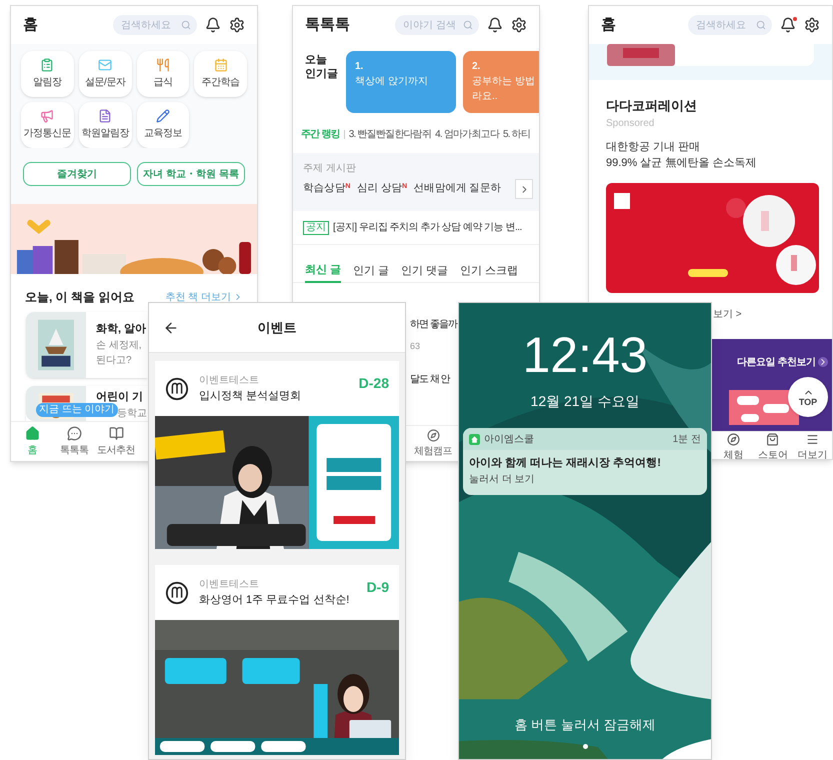  What do you see at coordinates (277, 660) in the screenshot?
I see `event-card: 이벤트테스트 화상영어 1주 무료수업 선착순! D-9` at bounding box center [277, 660].